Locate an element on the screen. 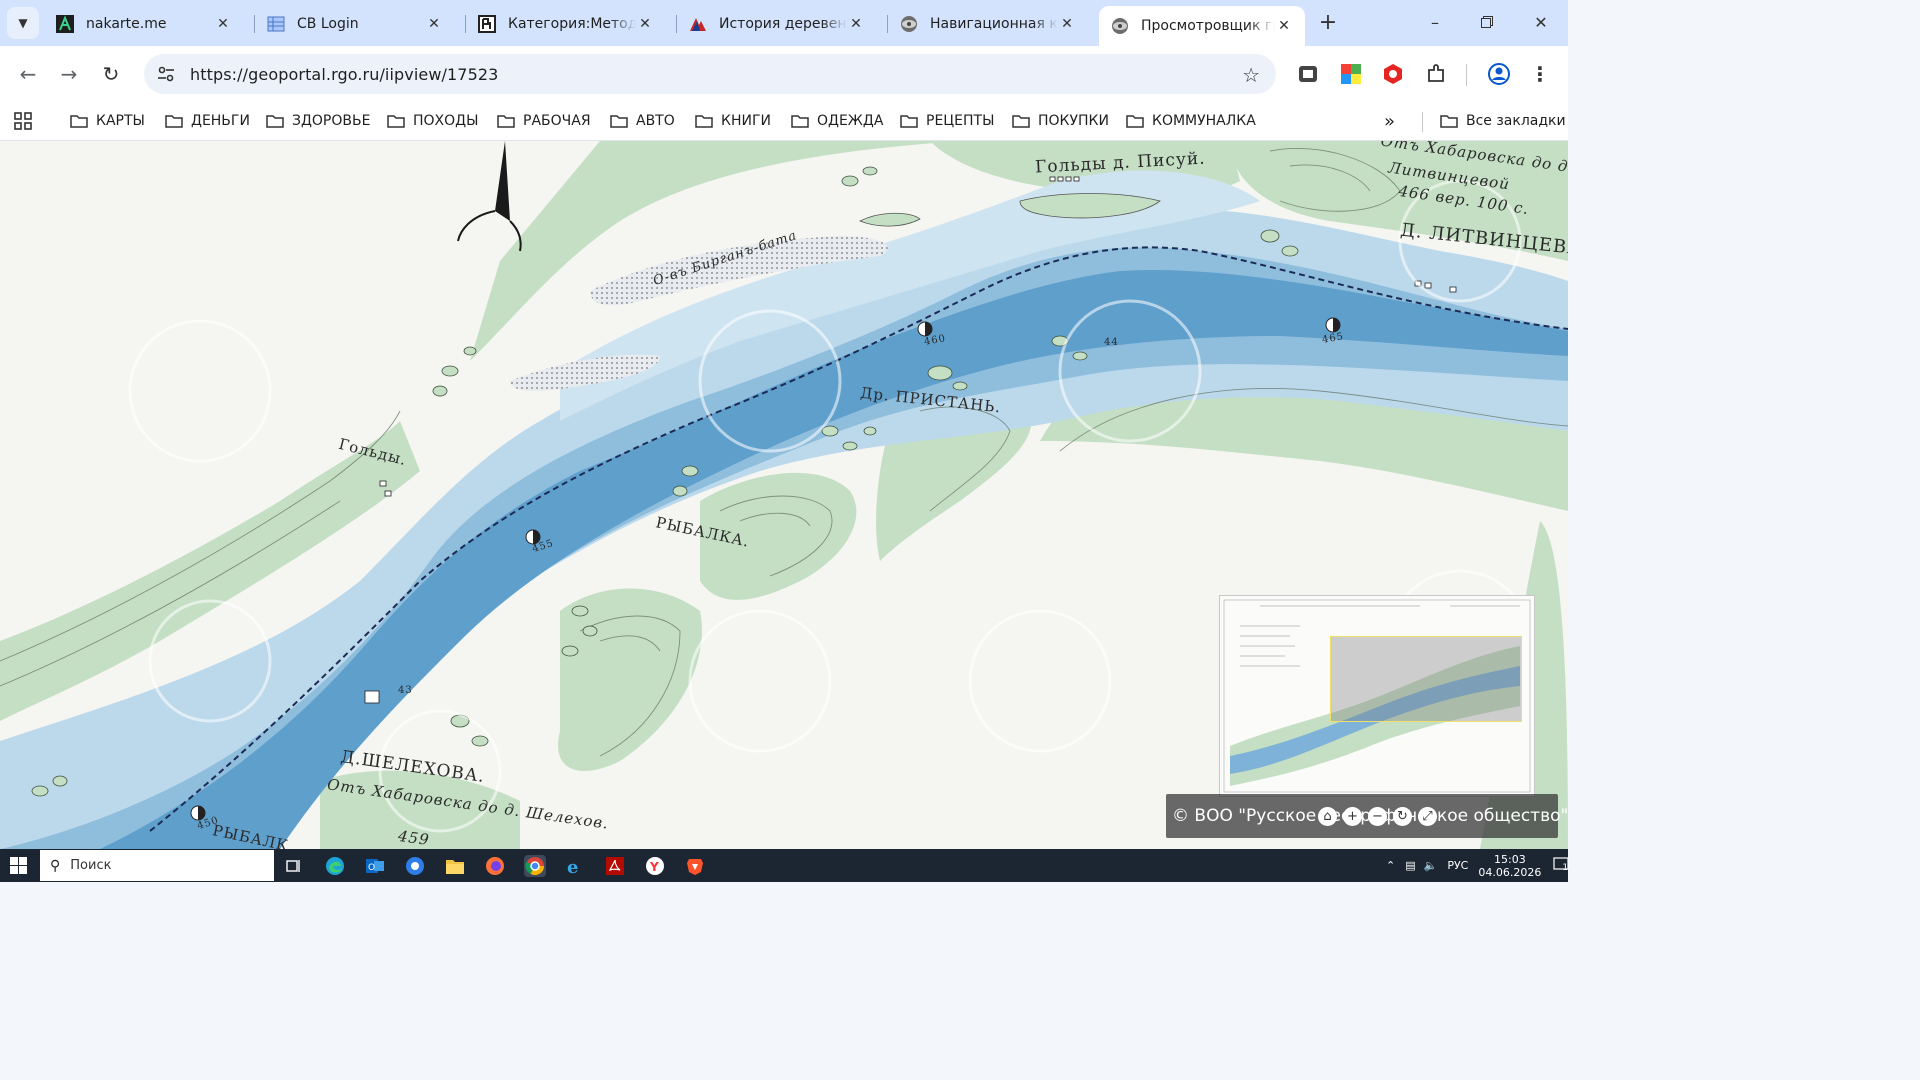  minimize-button: – is located at coordinates (1435, 23).